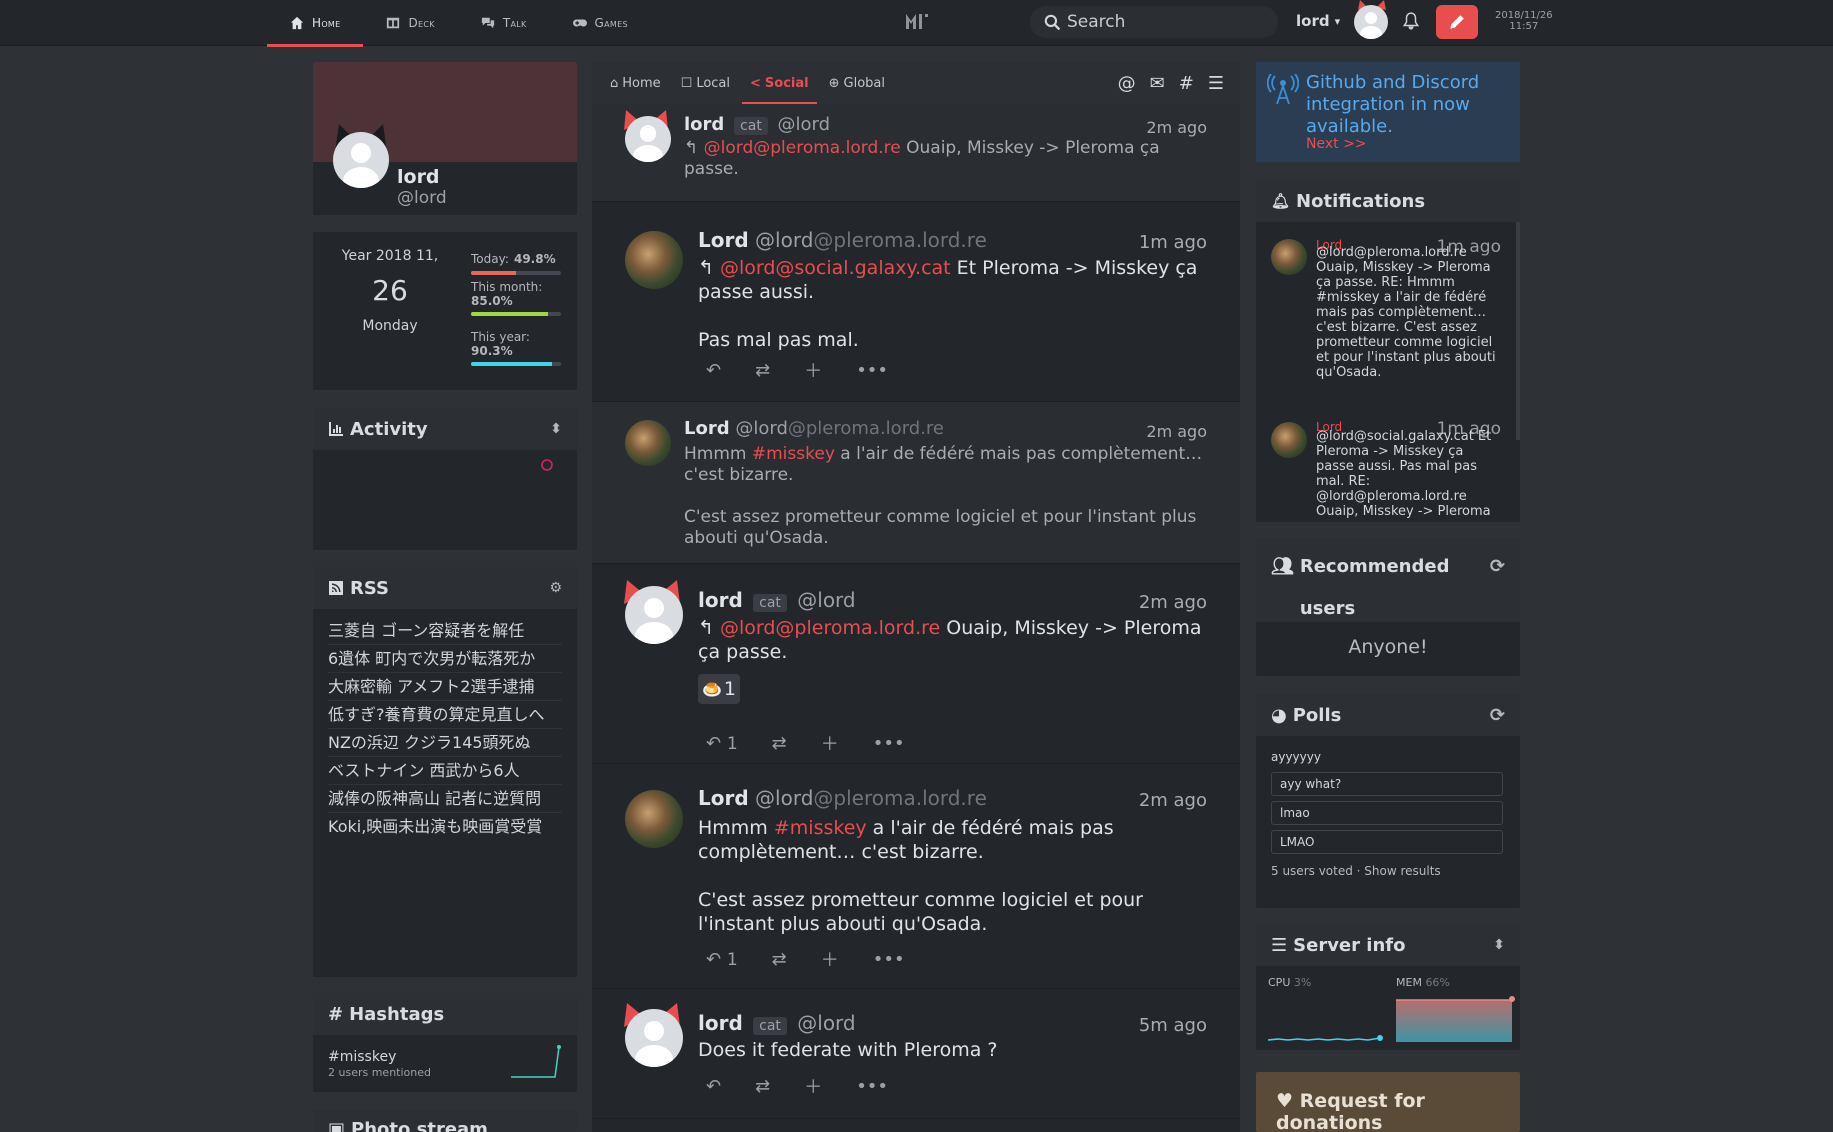  I want to click on hashtag-icon: #, so click(1186, 83).